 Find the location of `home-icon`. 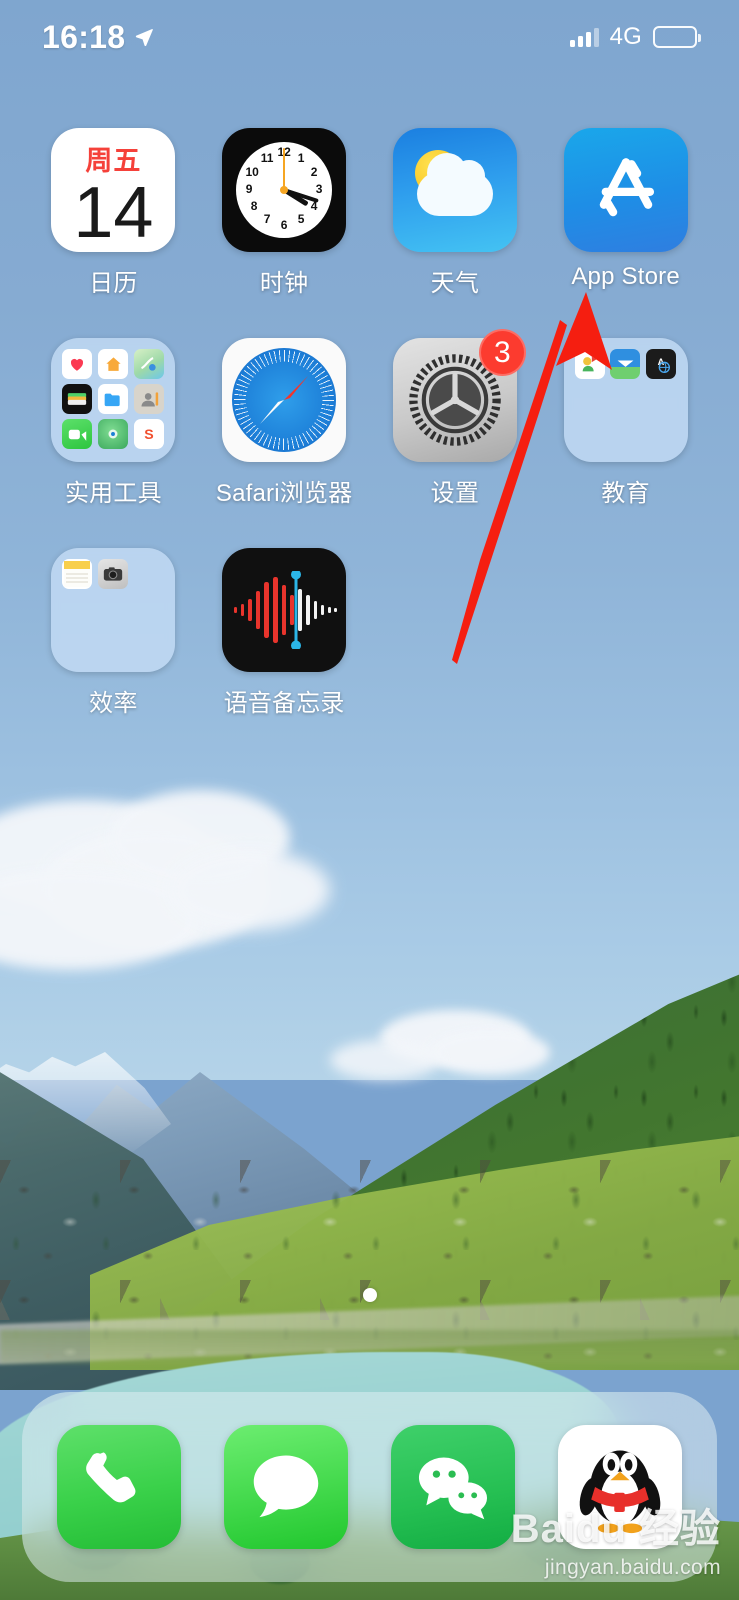

home-icon is located at coordinates (113, 364).